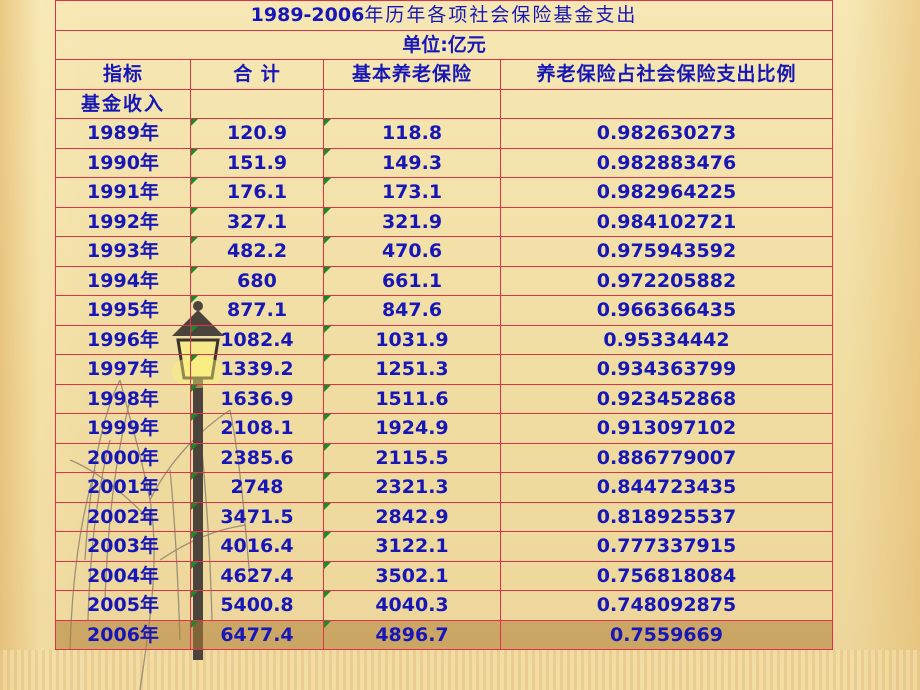 This screenshot has height=690, width=920. Describe the element at coordinates (666, 74) in the screenshot. I see `header-pension-ratio: 养老保险占社会保险支出比例` at that location.